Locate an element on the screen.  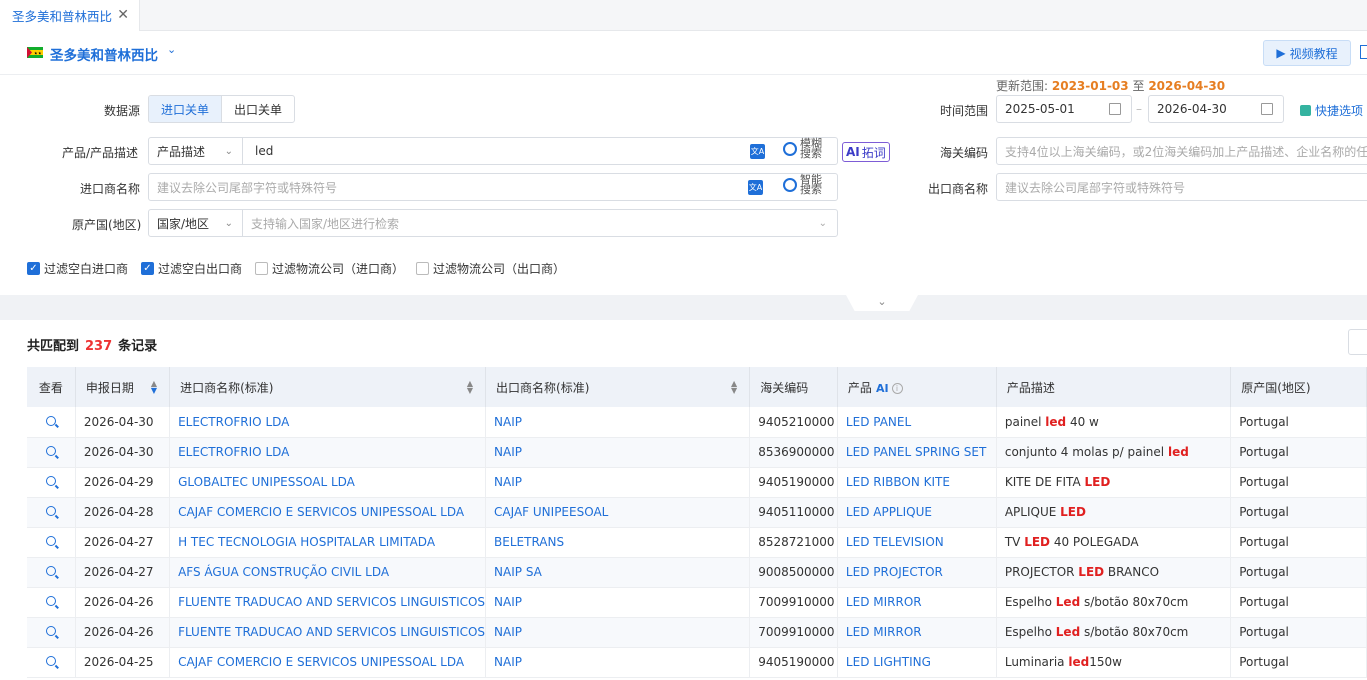
filter-logistics-exporter: 过滤物流公司（出口商） is located at coordinates (490, 268).